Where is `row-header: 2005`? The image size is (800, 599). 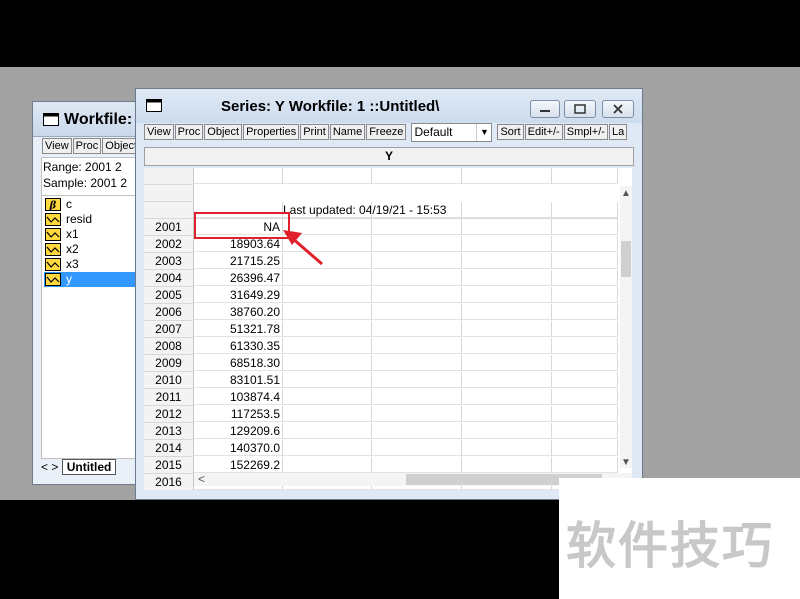
row-header: 2005 is located at coordinates (169, 295).